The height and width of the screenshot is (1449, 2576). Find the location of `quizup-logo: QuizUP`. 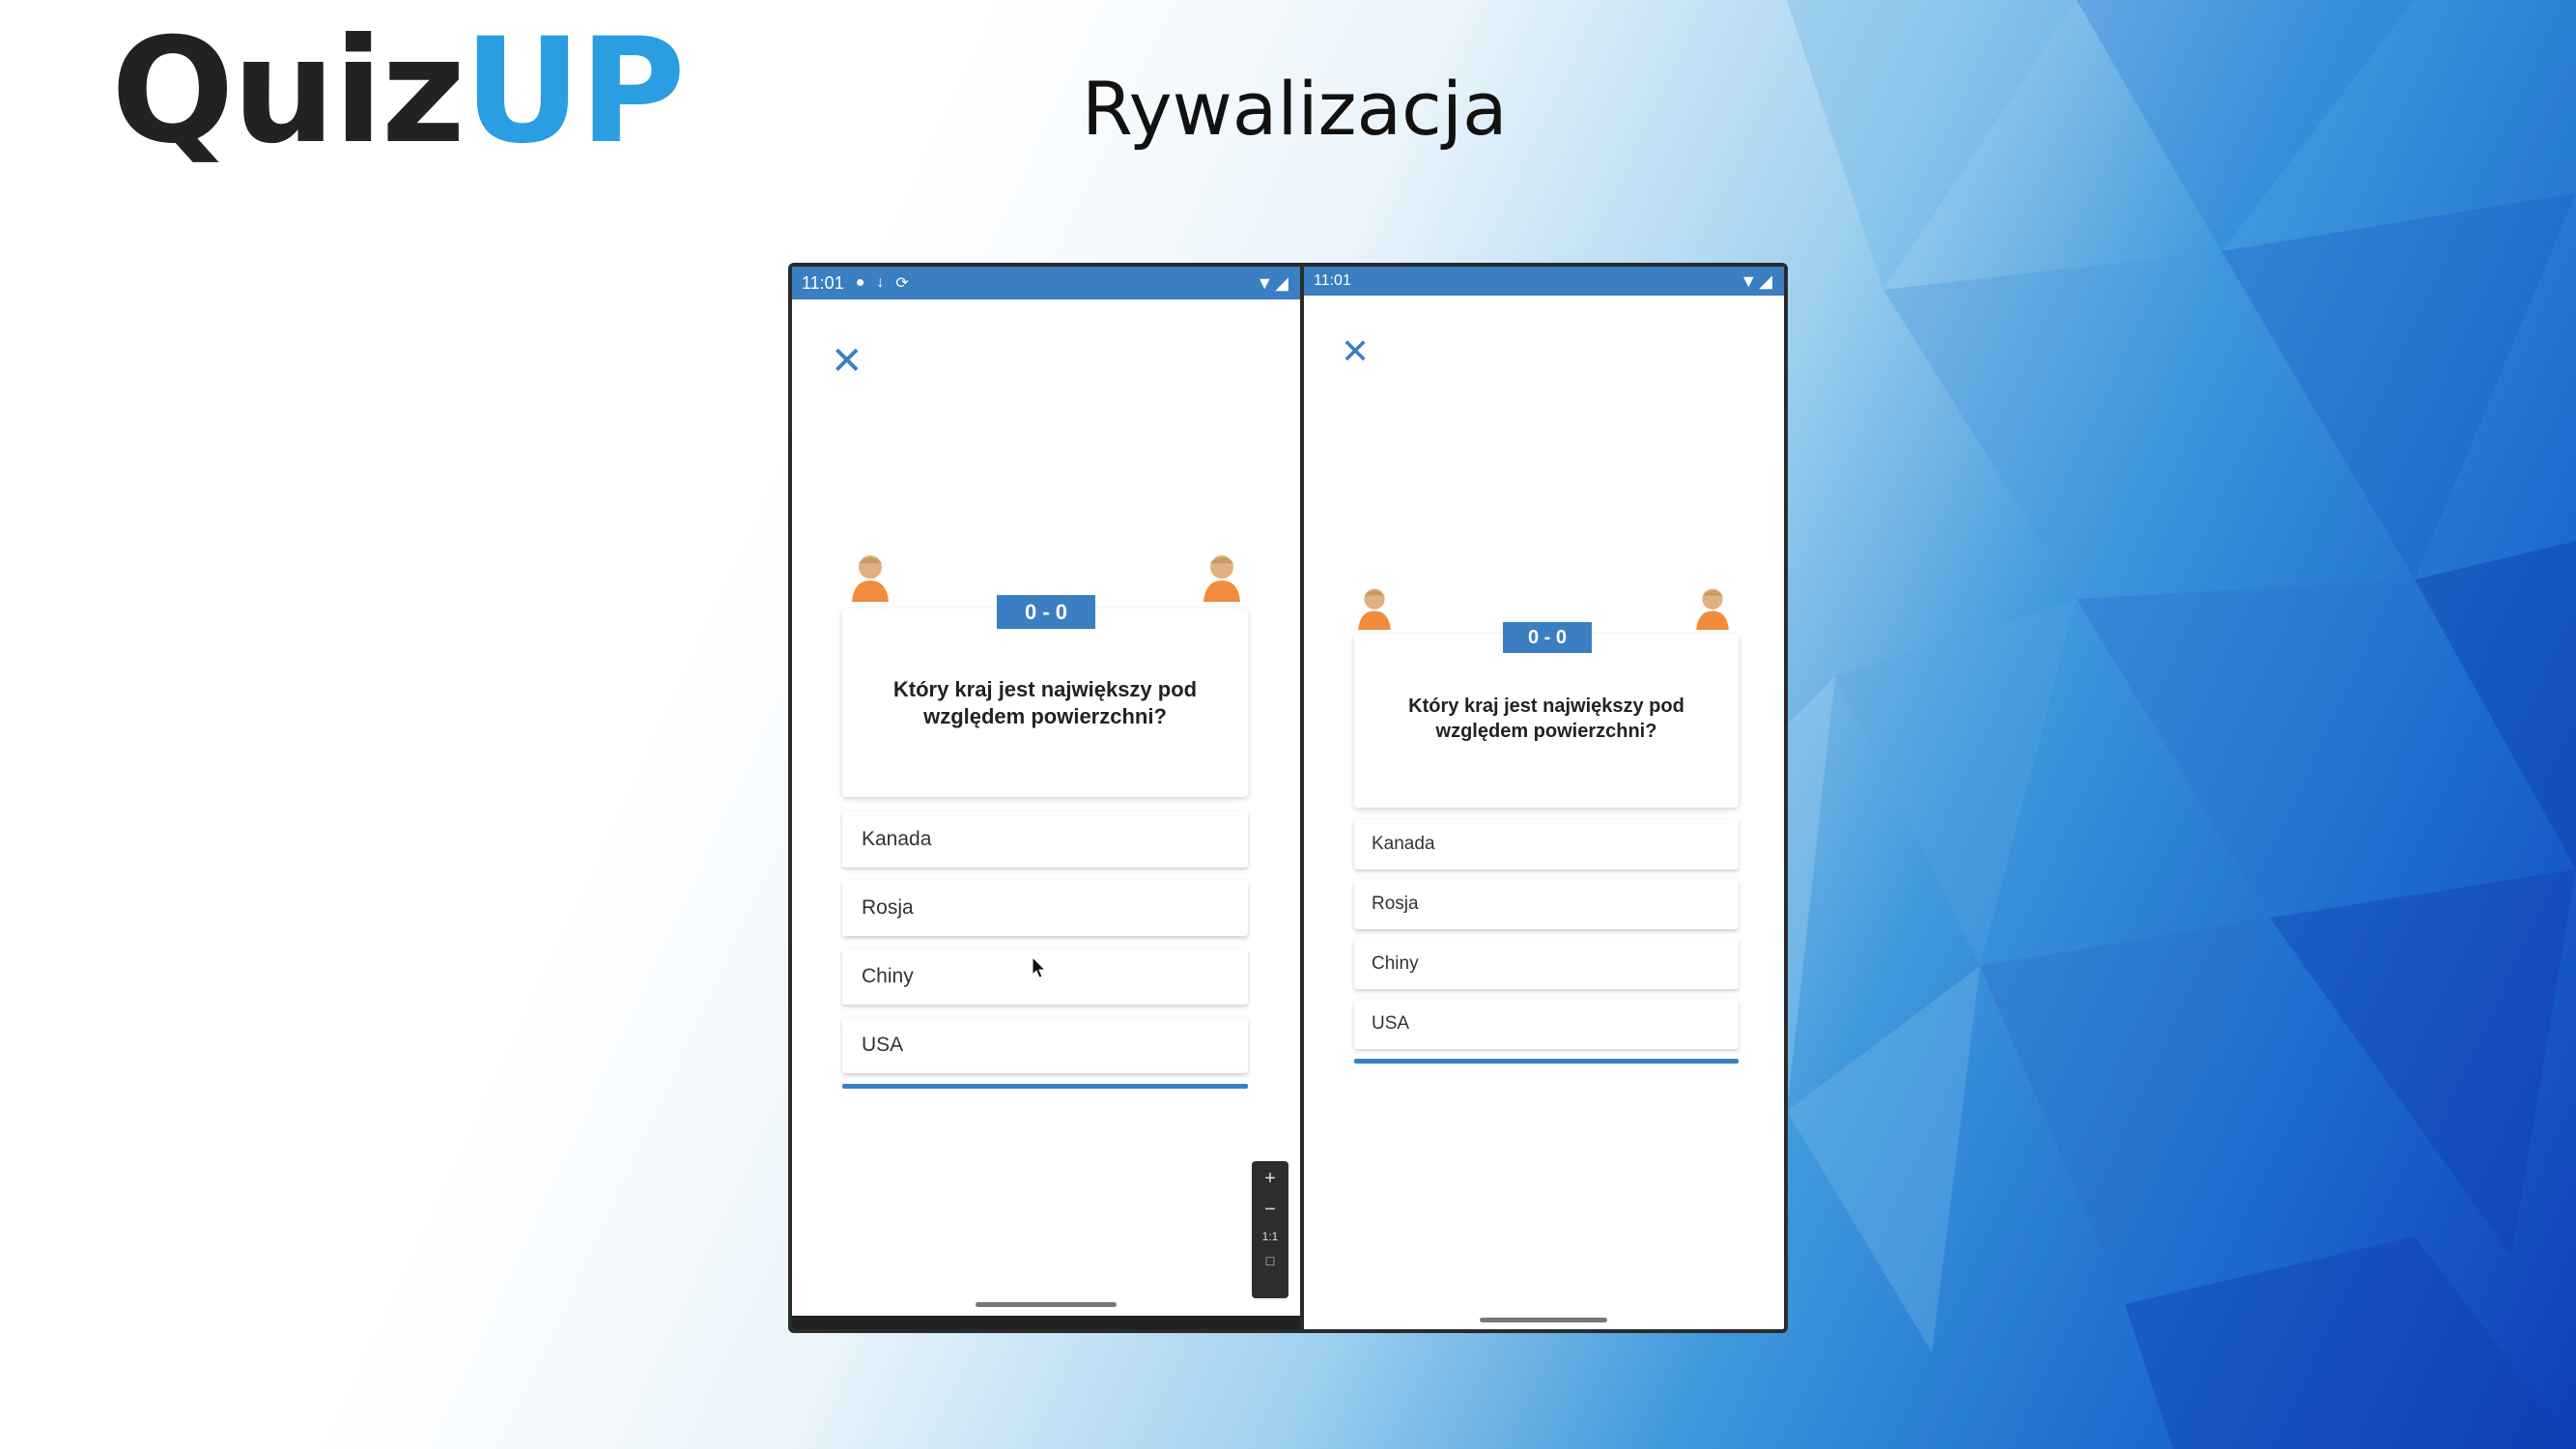

quizup-logo: QuizUP is located at coordinates (398, 91).